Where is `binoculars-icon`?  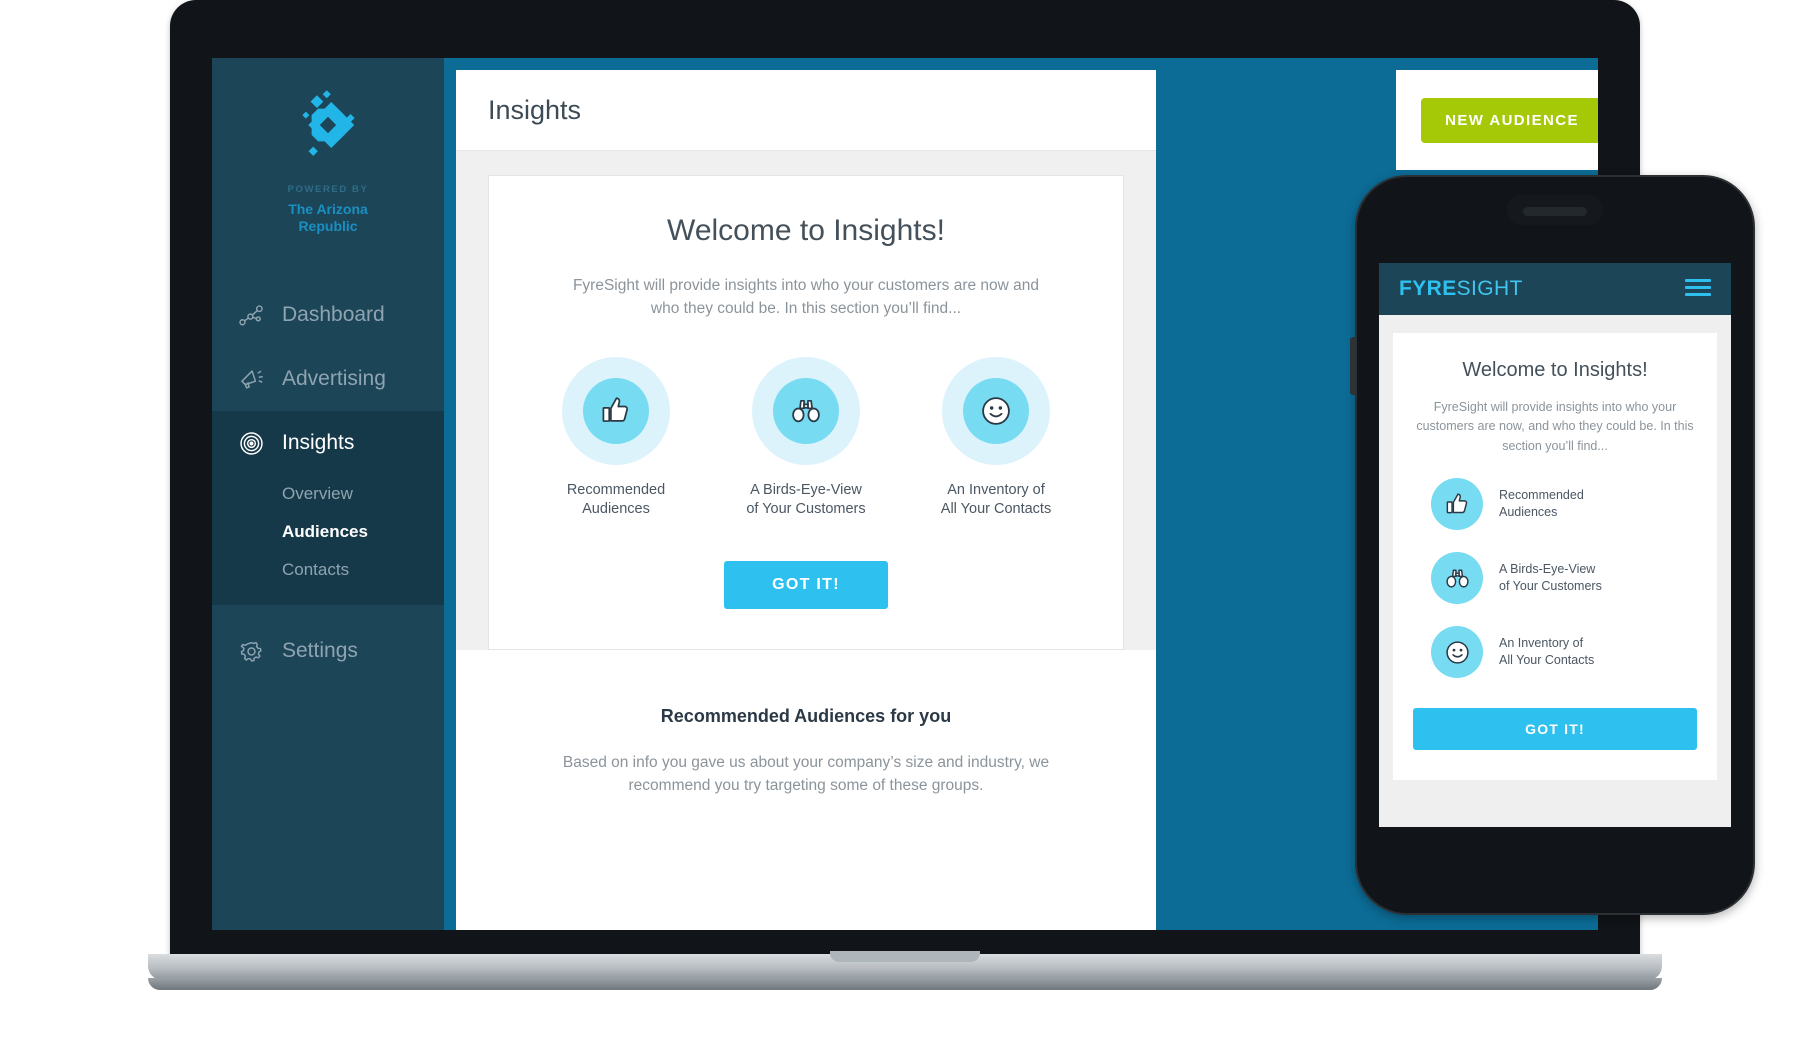
binoculars-icon is located at coordinates (1457, 578).